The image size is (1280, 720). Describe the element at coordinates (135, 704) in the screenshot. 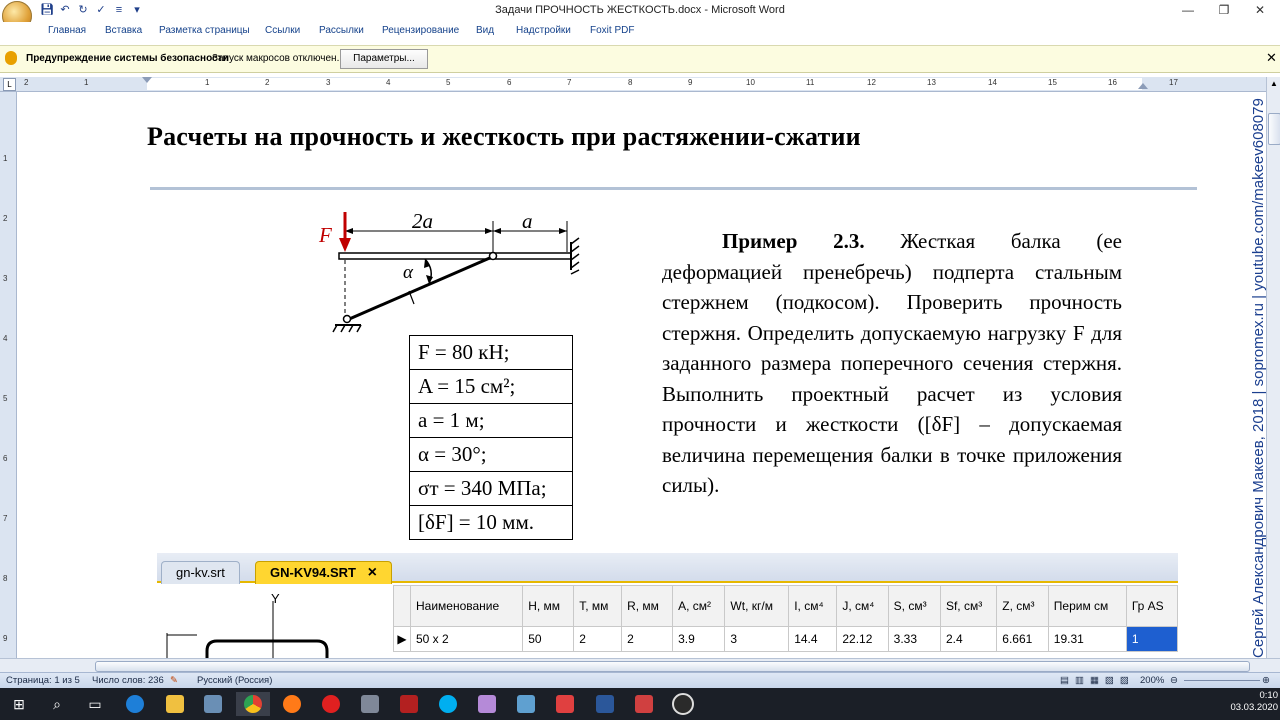

I see `edge-icon` at that location.